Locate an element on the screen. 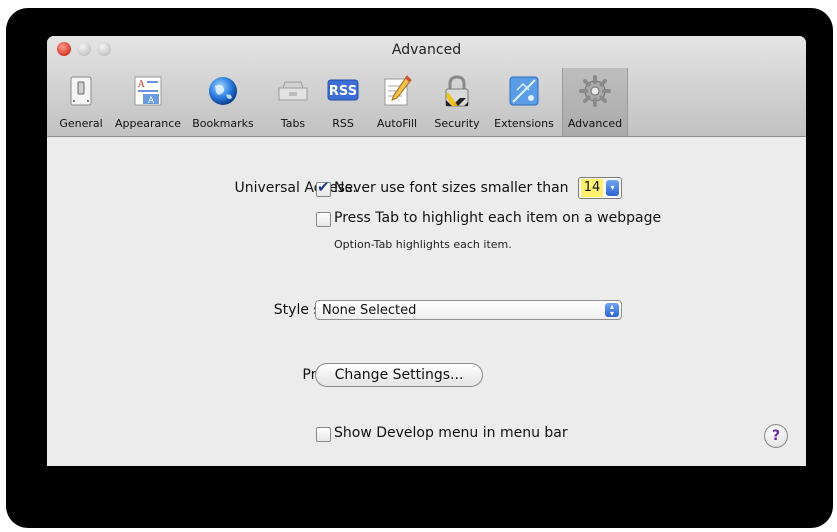  pencil-icon is located at coordinates (398, 90).